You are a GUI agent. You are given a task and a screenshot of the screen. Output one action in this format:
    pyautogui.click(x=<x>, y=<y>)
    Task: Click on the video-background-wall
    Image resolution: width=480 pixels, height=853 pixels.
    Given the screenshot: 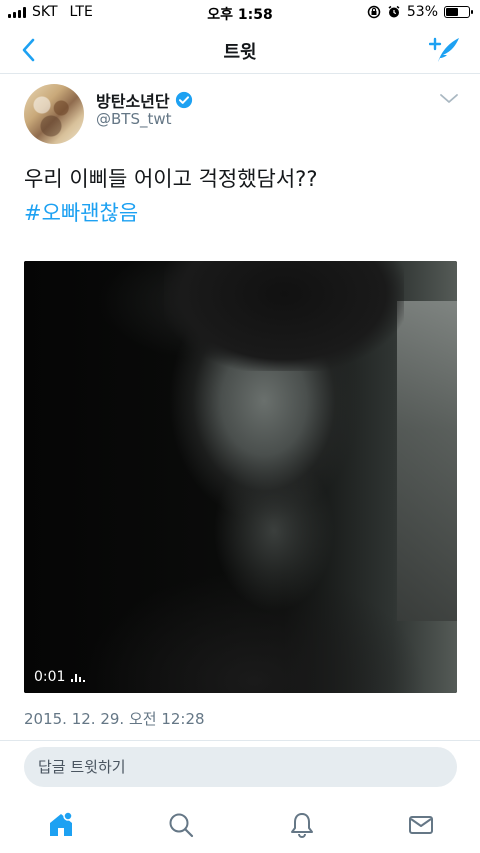 What is the action you would take?
    pyautogui.click(x=427, y=461)
    